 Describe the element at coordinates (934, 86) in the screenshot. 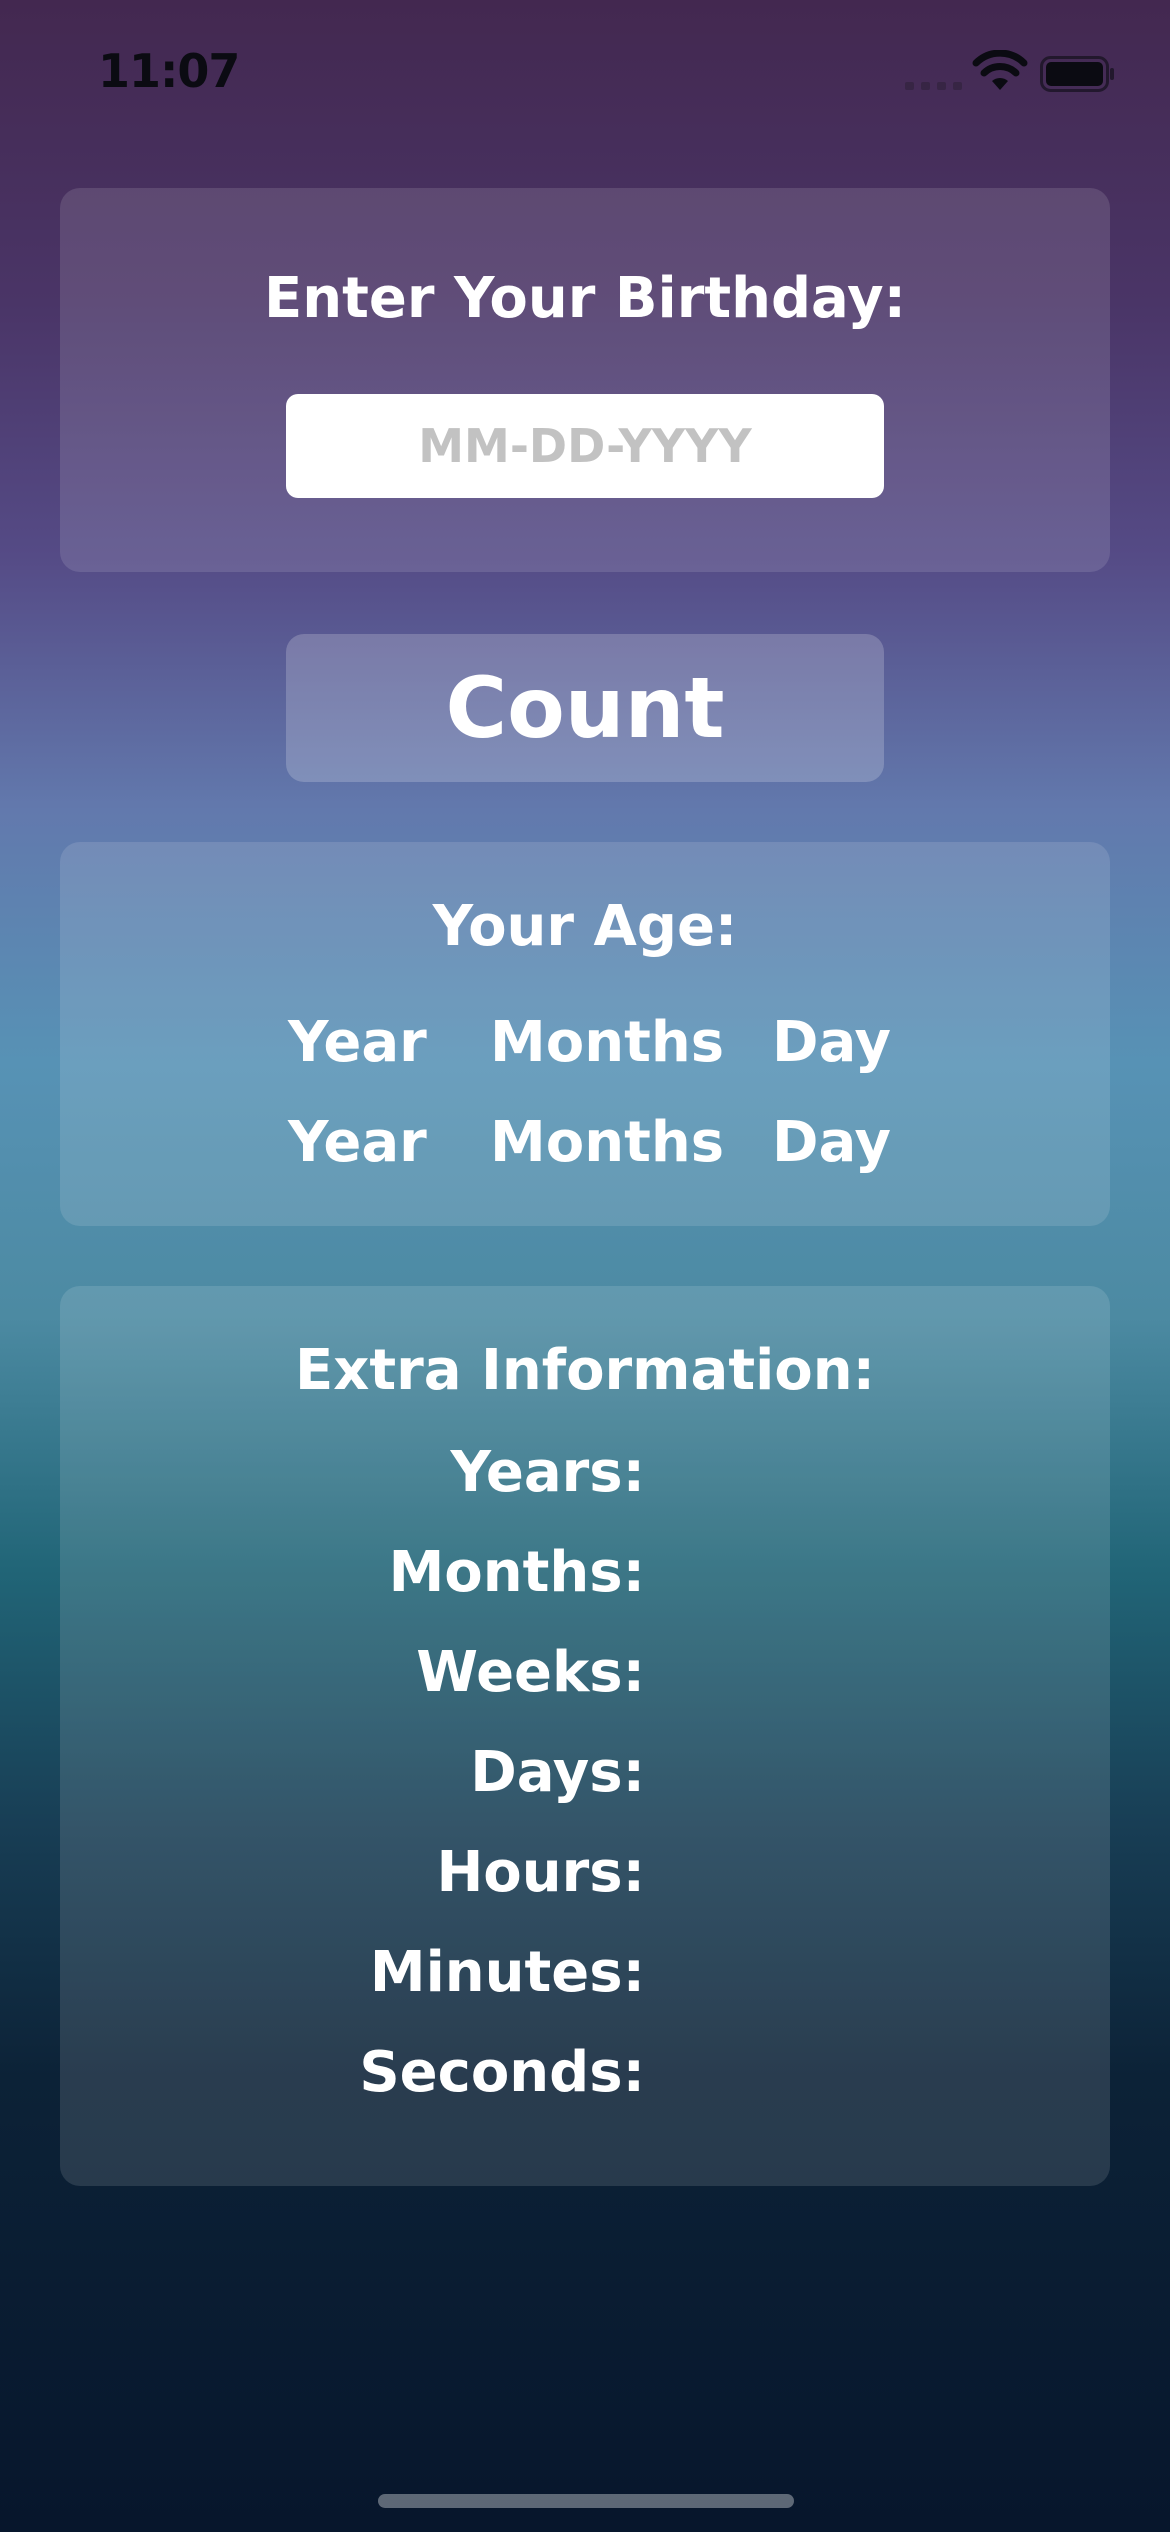

I see `signal-icon` at that location.